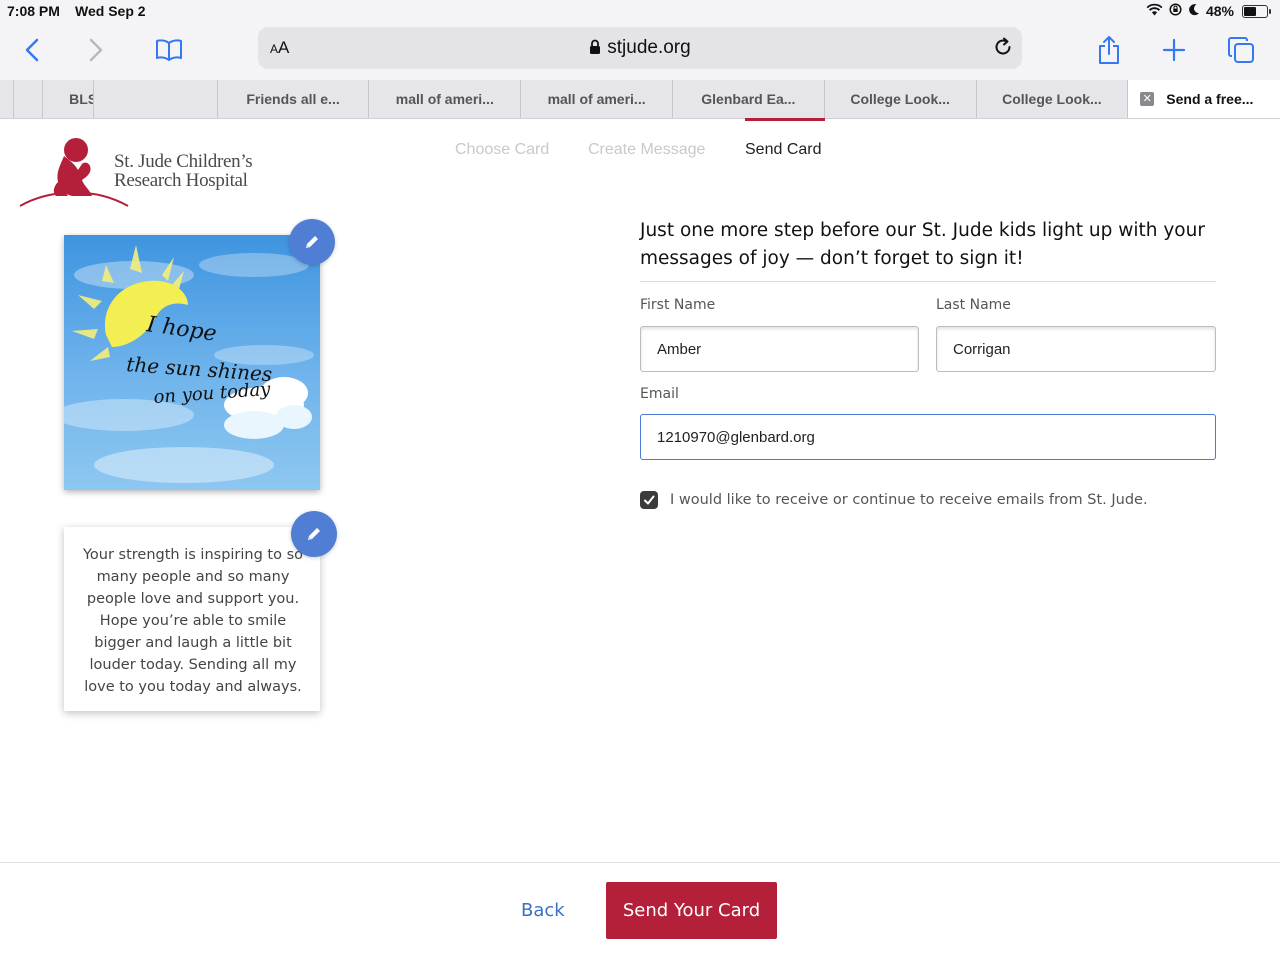 The width and height of the screenshot is (1280, 960). I want to click on last-name-field: Corrigan, so click(1076, 349).